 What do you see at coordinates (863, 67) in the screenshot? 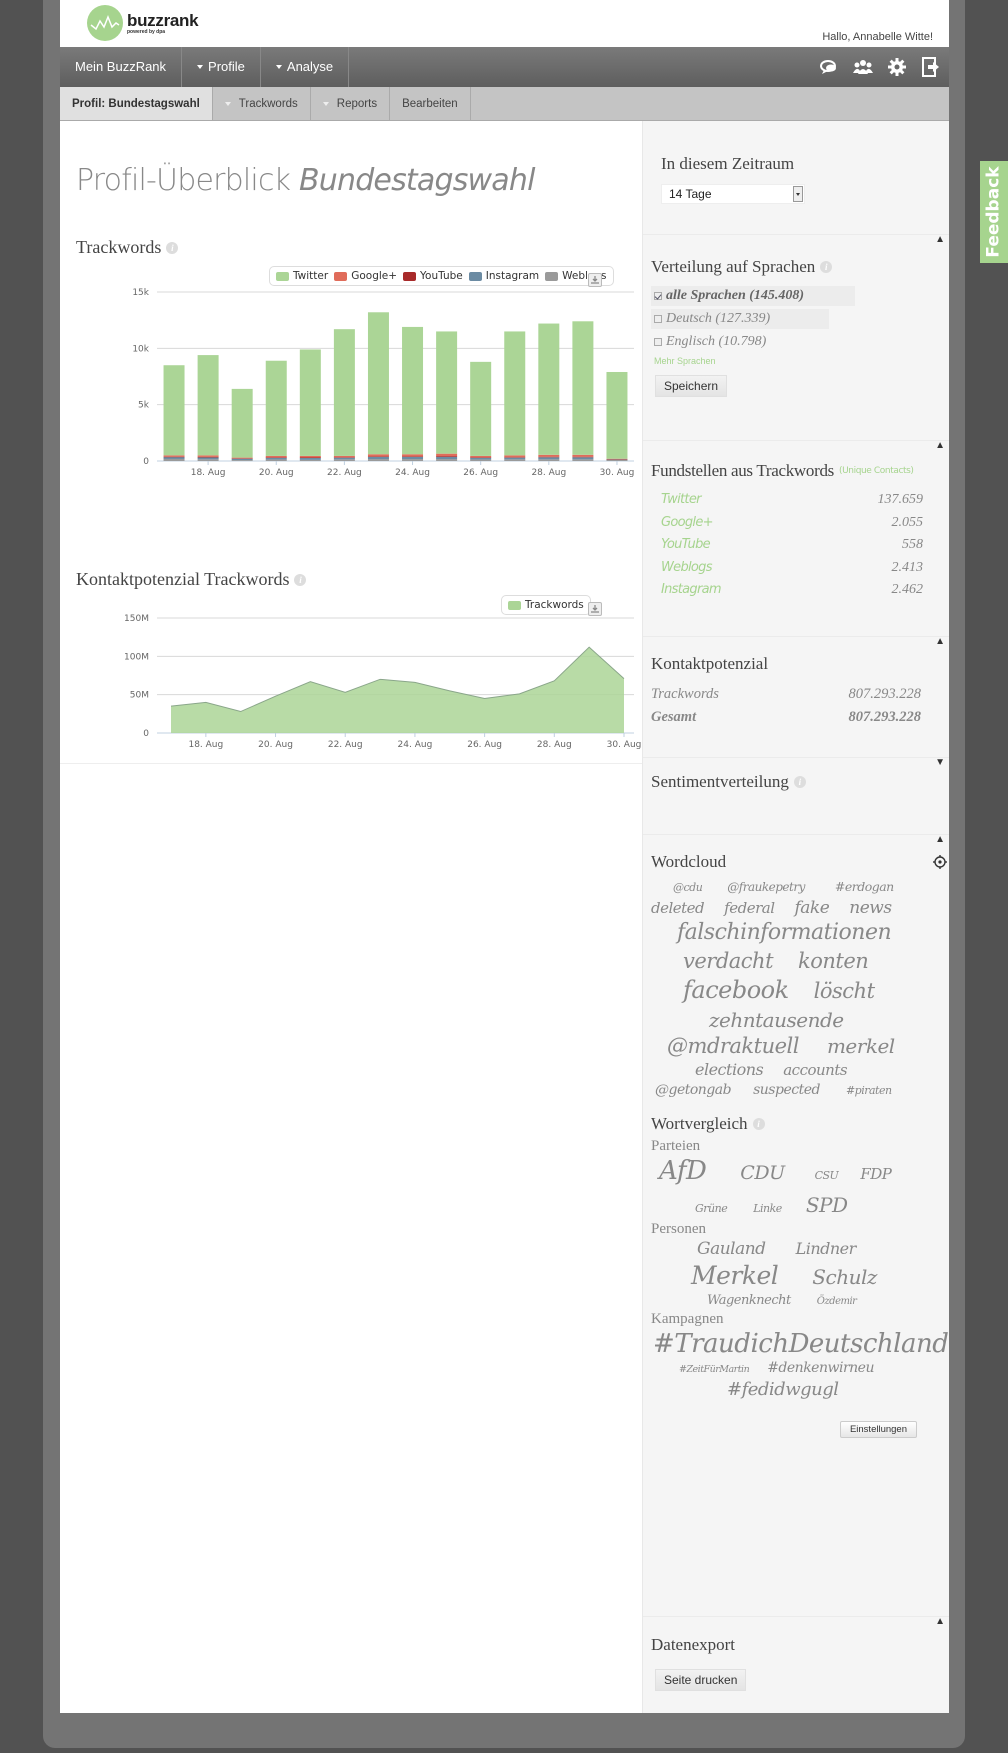
I see `users-icon` at bounding box center [863, 67].